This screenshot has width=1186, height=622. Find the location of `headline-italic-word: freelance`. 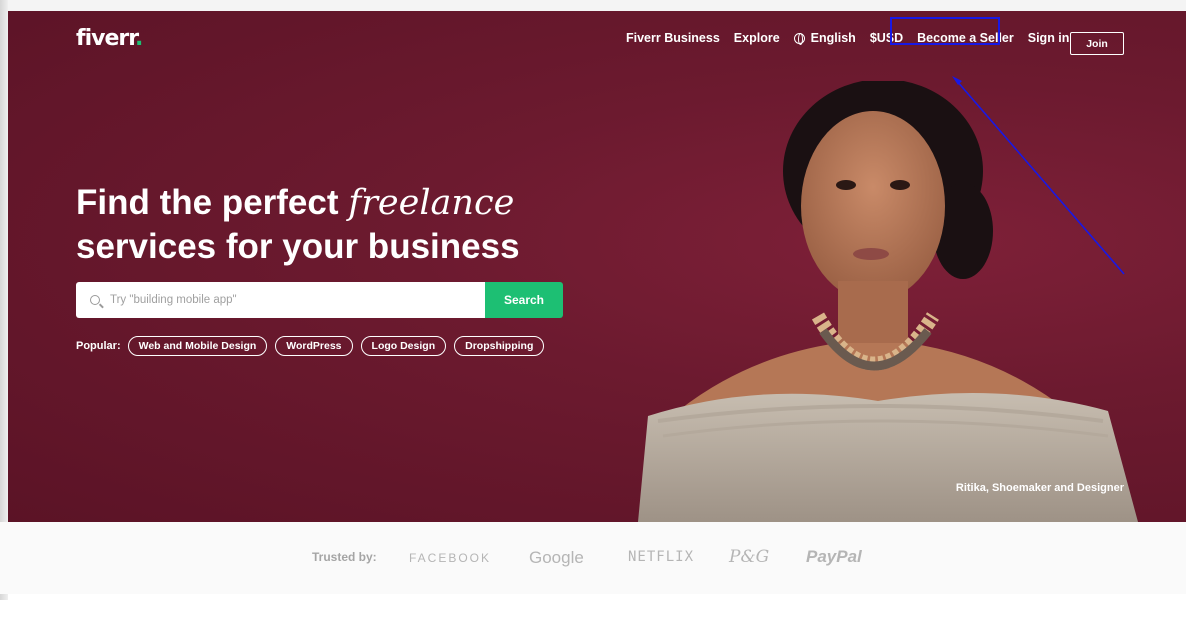

headline-italic-word: freelance is located at coordinates (431, 203).